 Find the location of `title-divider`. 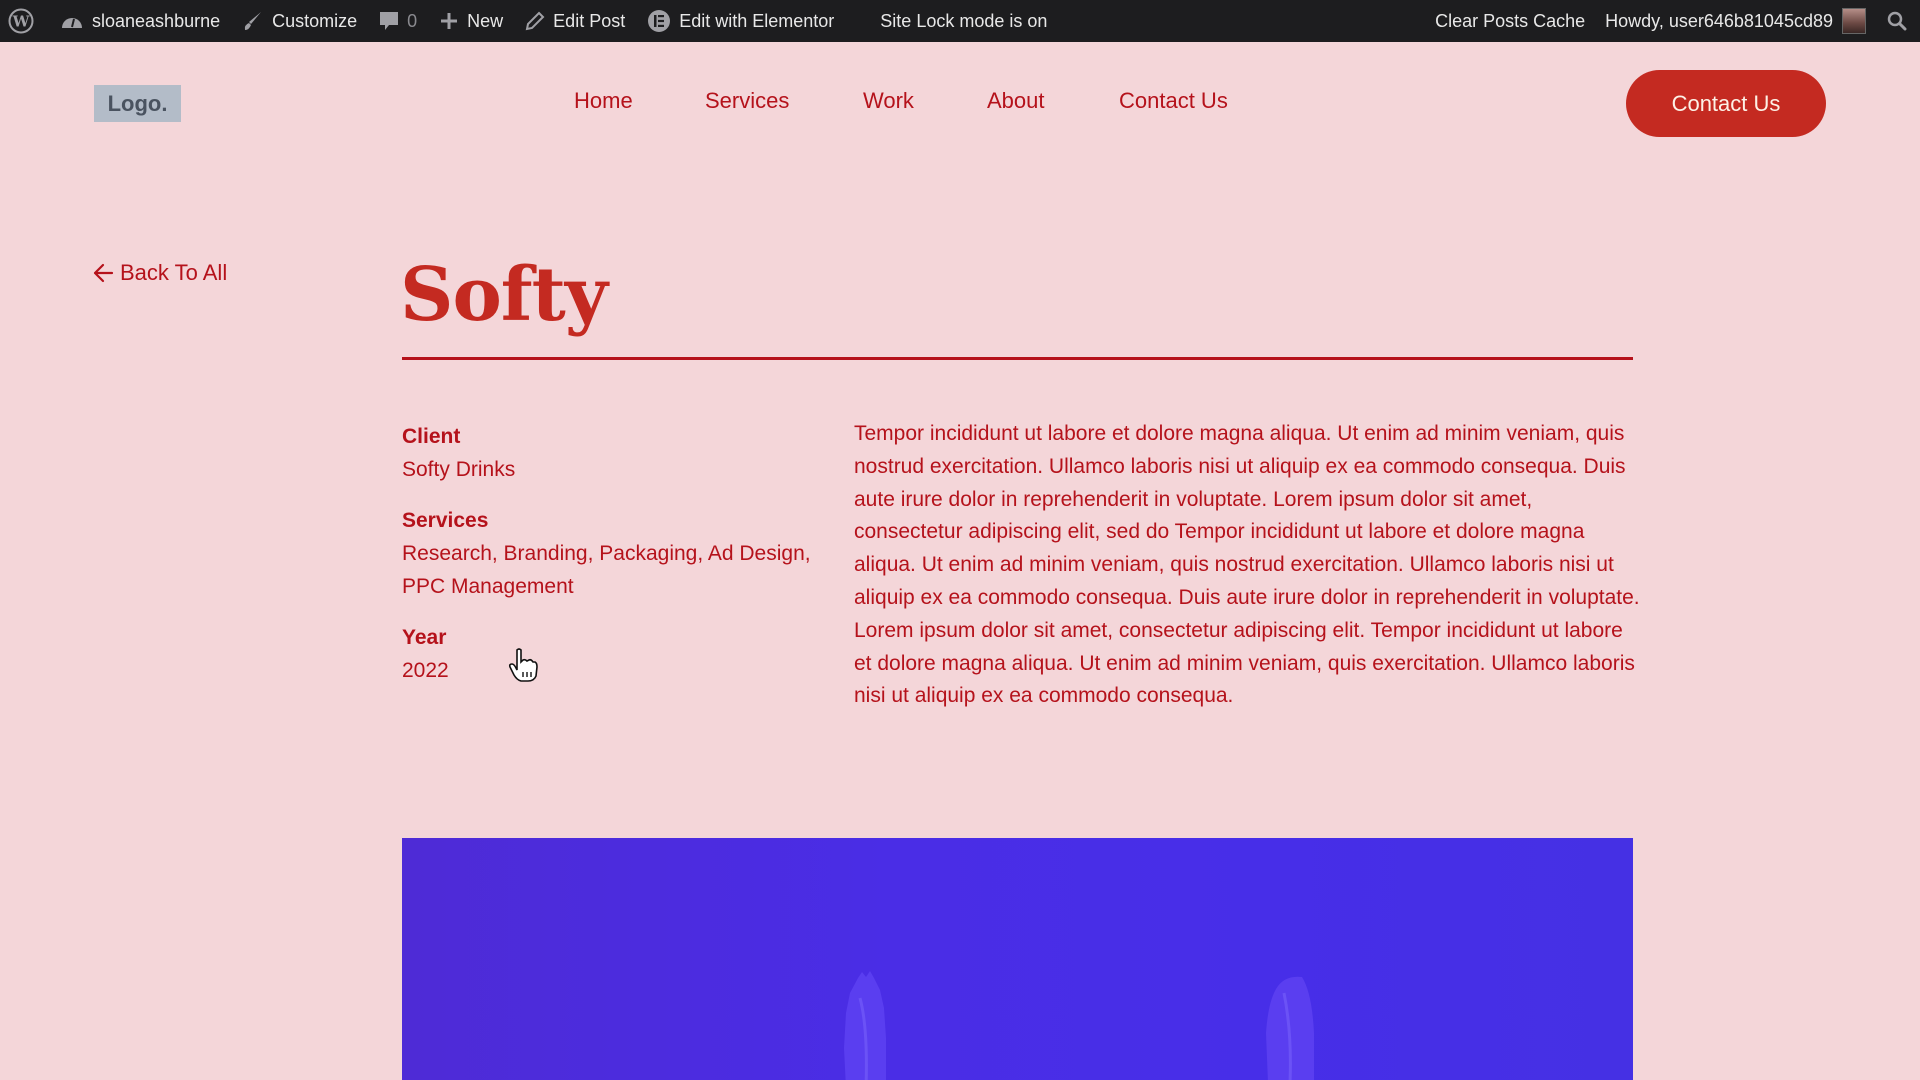

title-divider is located at coordinates (1017, 358).